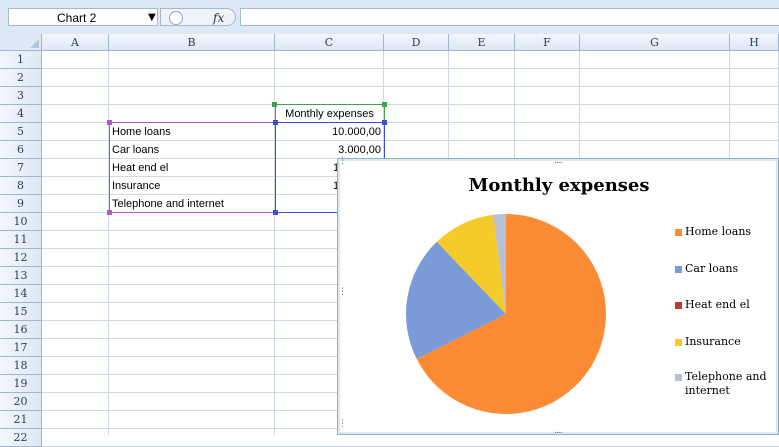 The width and height of the screenshot is (779, 447). I want to click on row-header-10: 10, so click(21, 222).